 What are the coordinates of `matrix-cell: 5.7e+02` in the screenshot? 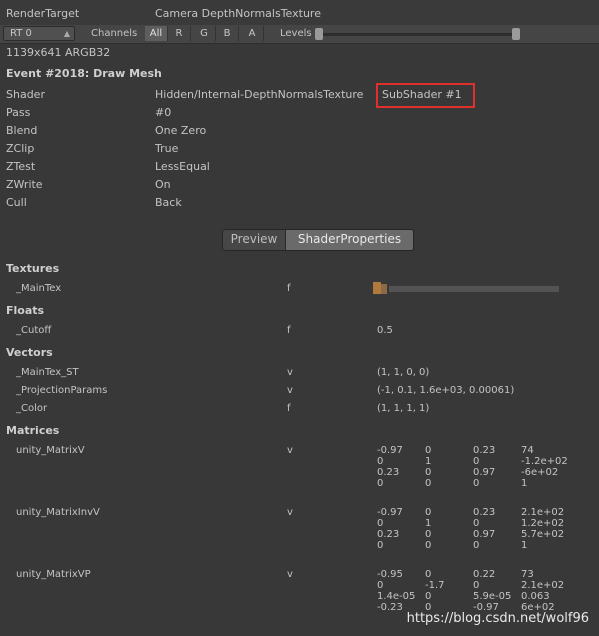 It's located at (543, 534).